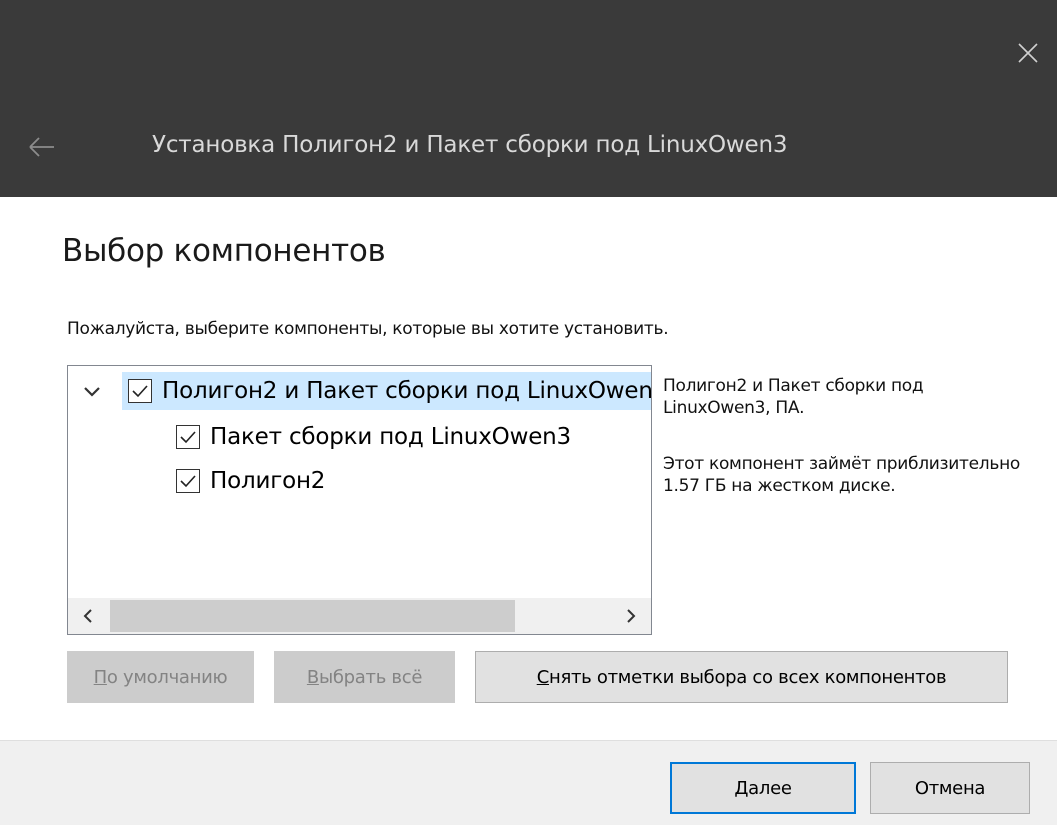 The height and width of the screenshot is (825, 1057). I want to click on button-label: ыбрать всё, so click(370, 677).